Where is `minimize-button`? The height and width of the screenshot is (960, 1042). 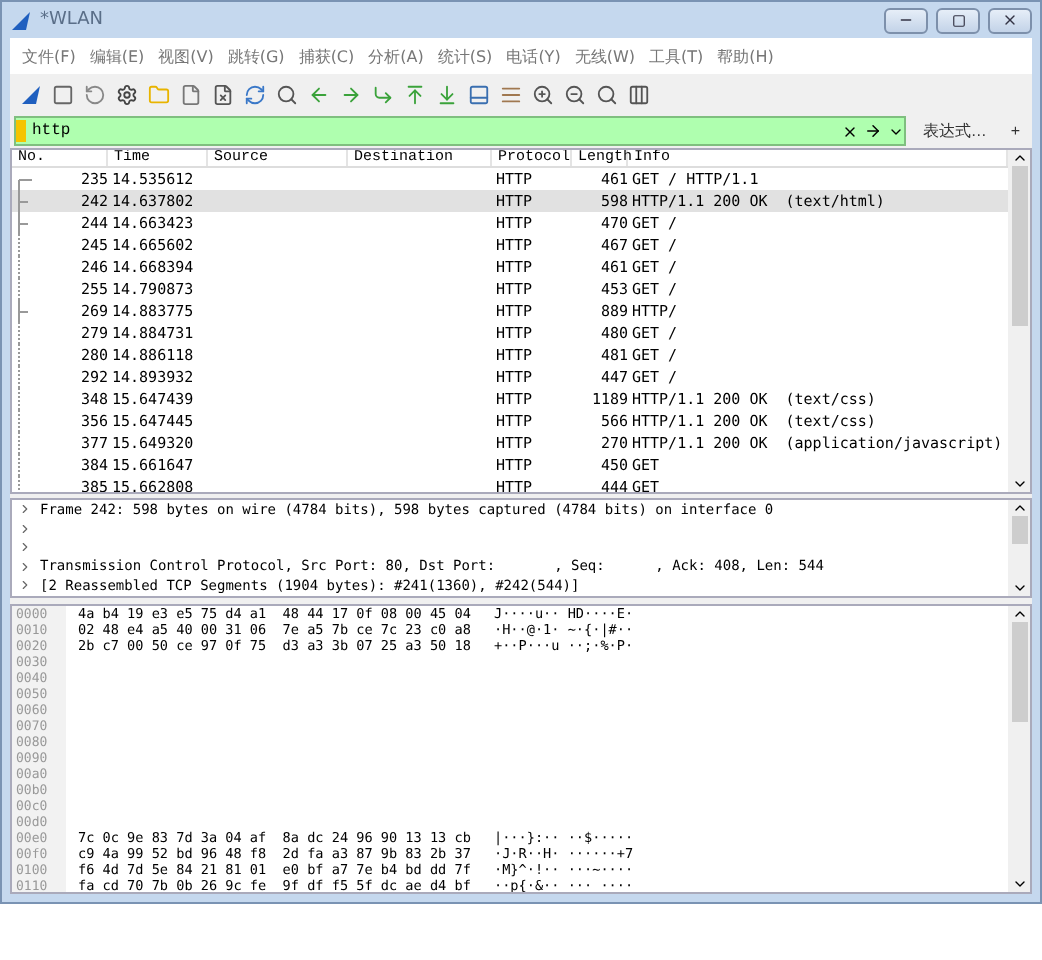
minimize-button is located at coordinates (906, 20).